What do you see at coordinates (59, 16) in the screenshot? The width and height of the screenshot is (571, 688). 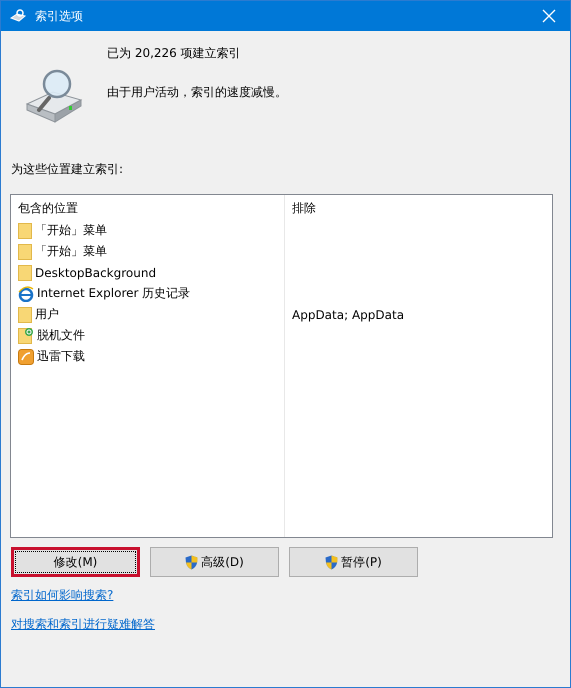 I see `window-title: 索引选项` at bounding box center [59, 16].